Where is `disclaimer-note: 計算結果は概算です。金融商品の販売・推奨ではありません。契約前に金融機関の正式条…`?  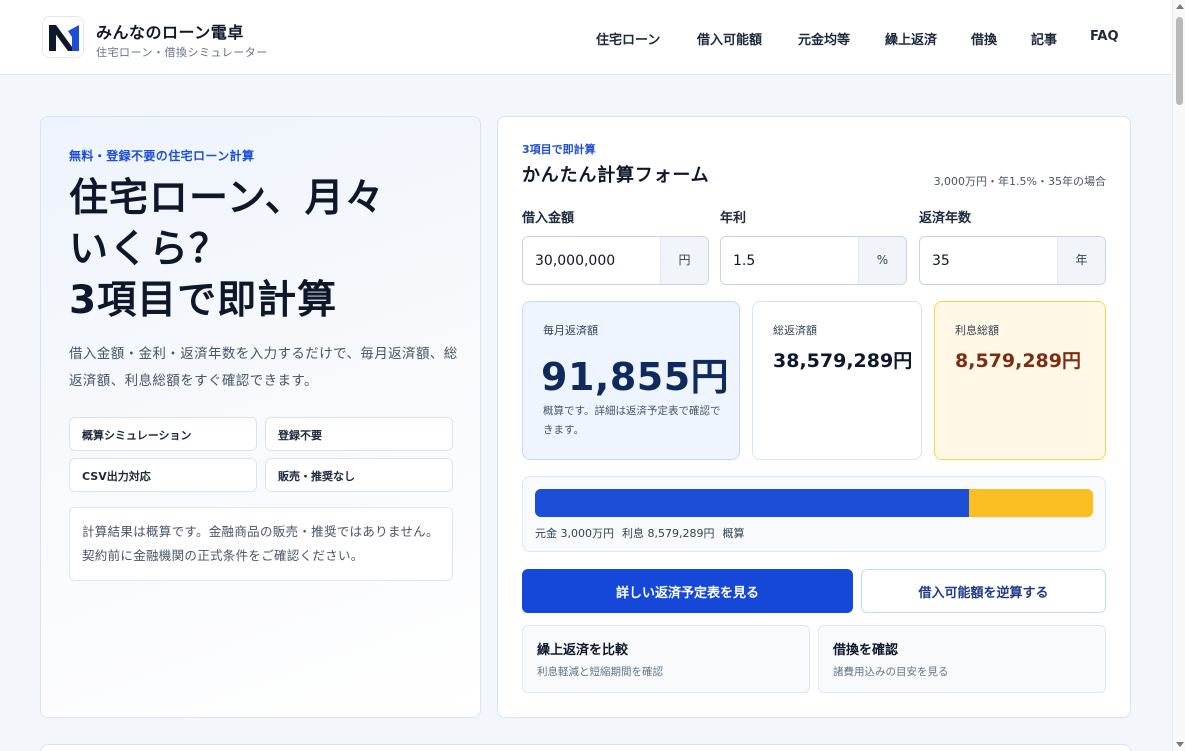 disclaimer-note: 計算結果は概算です。金融商品の販売・推奨ではありません。契約前に金融機関の正式条… is located at coordinates (261, 544).